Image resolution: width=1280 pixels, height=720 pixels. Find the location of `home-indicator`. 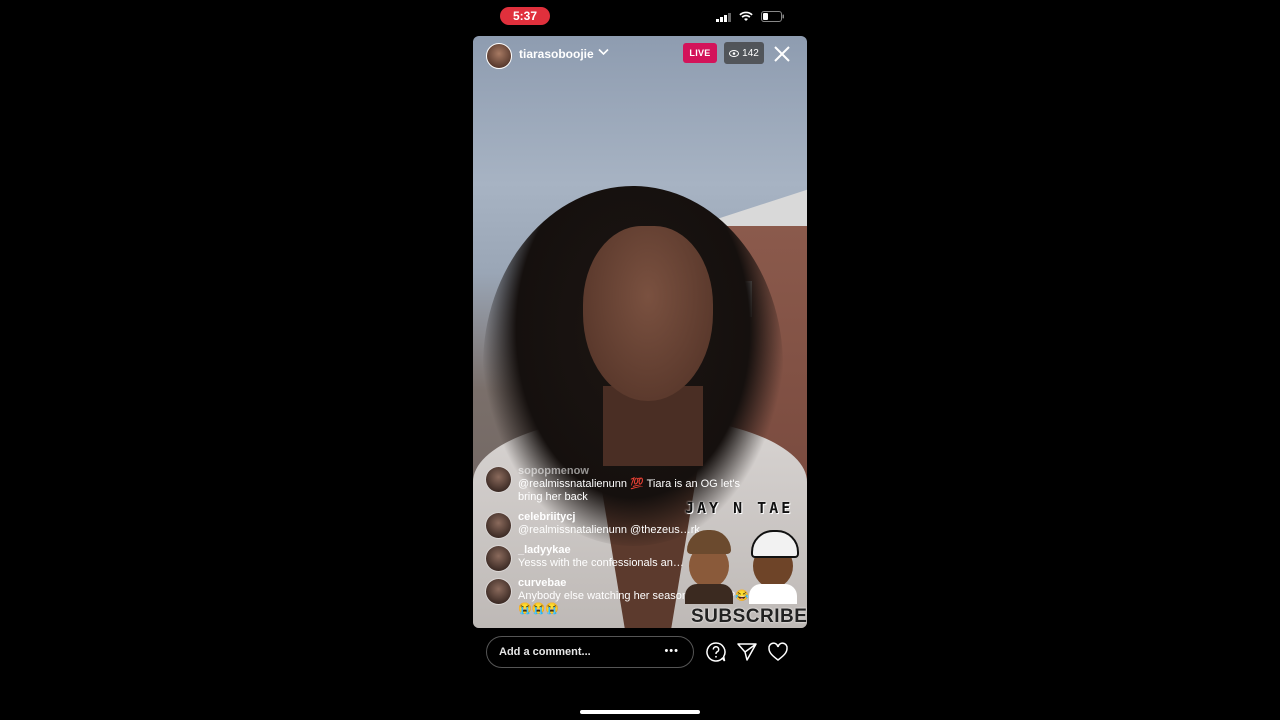

home-indicator is located at coordinates (640, 712).